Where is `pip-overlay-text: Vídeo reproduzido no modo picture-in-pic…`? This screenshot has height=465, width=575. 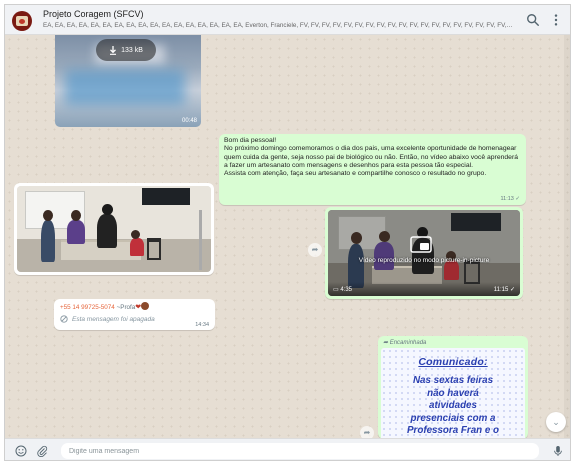 pip-overlay-text: Vídeo reproduzido no modo picture-in-pic… is located at coordinates (424, 260).